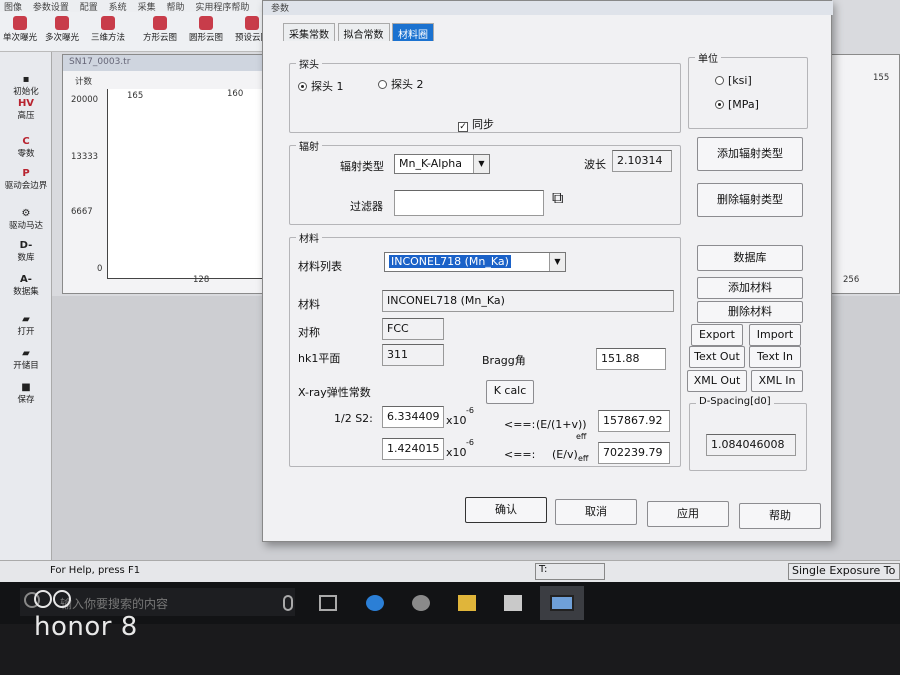 The height and width of the screenshot is (675, 900). What do you see at coordinates (717, 381) in the screenshot?
I see `xml-out-button: XML Out` at bounding box center [717, 381].